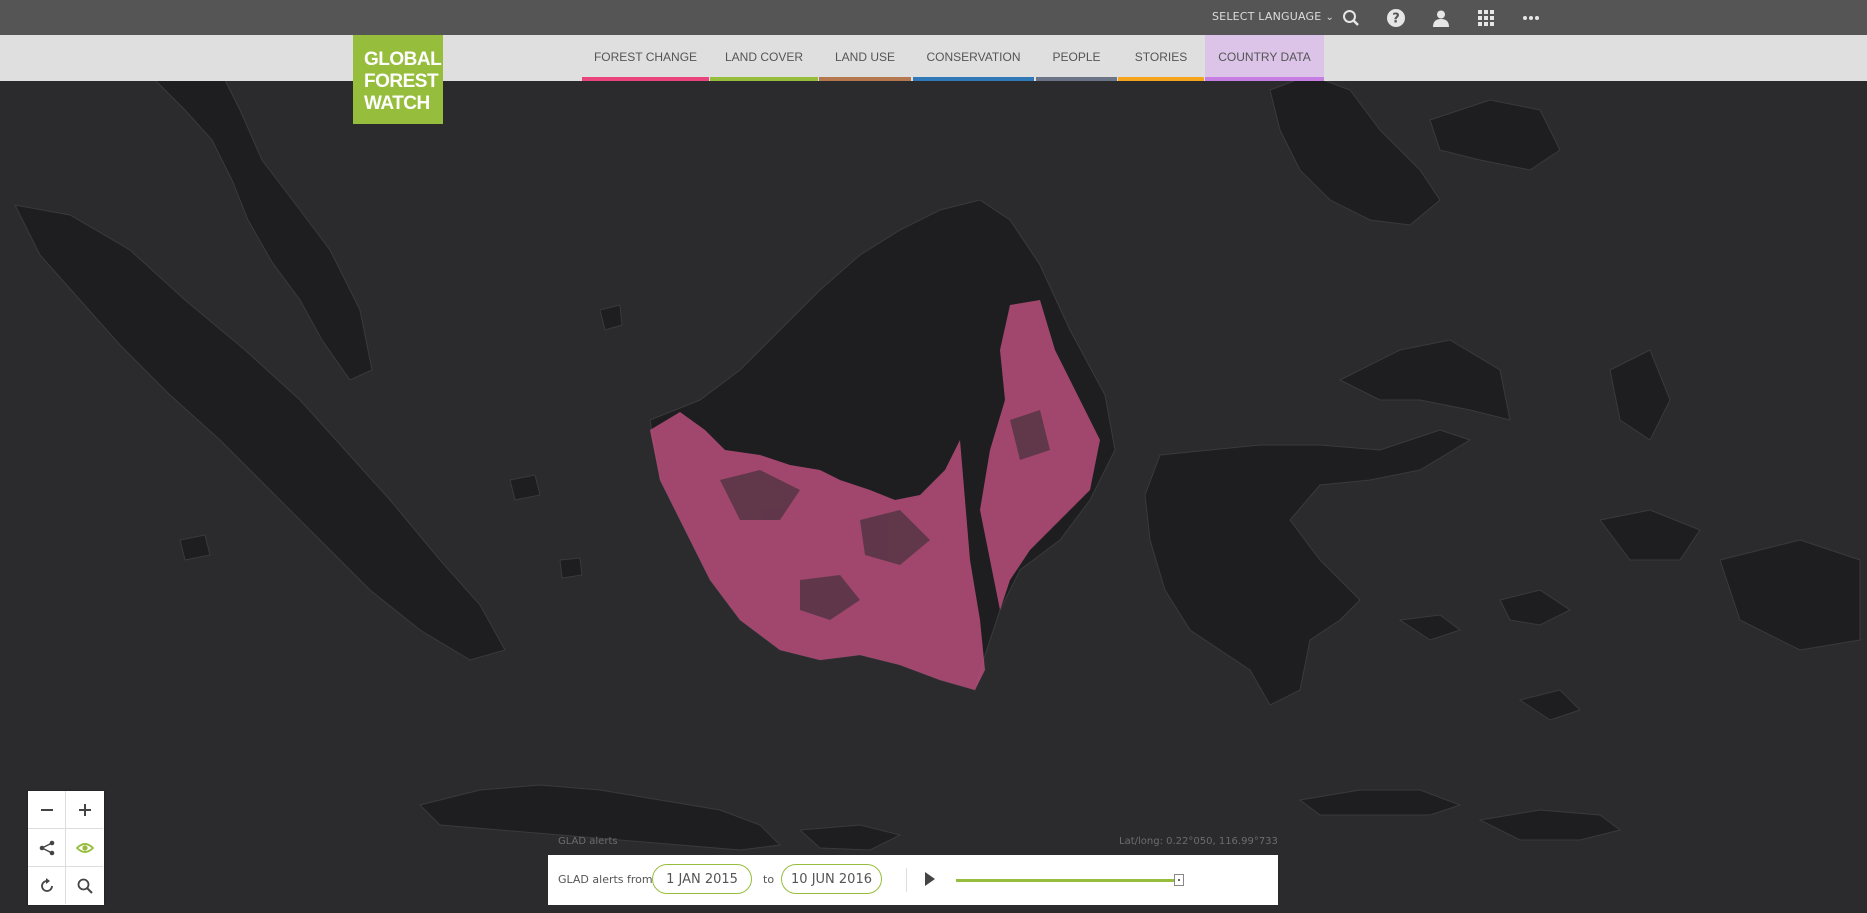 This screenshot has height=913, width=1867. What do you see at coordinates (1531, 18) in the screenshot?
I see `more-icon` at bounding box center [1531, 18].